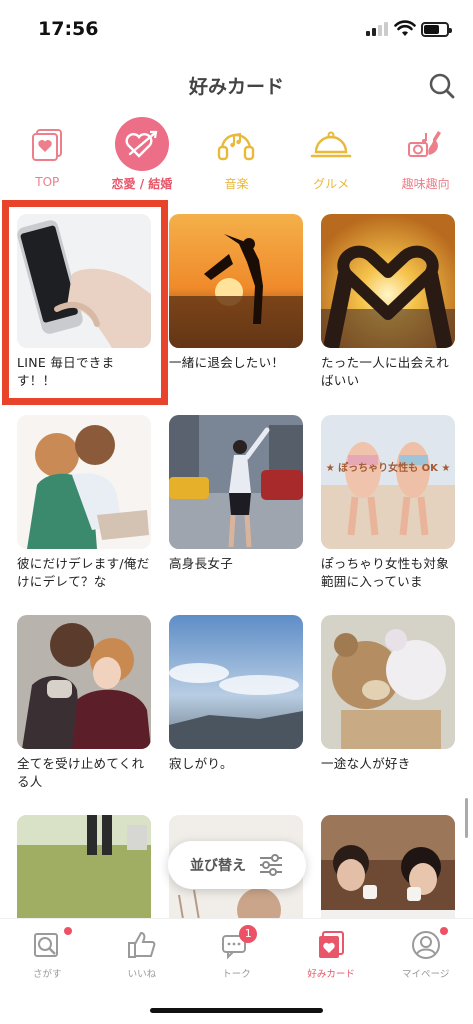  I want to click on cloche-icon, so click(331, 144).